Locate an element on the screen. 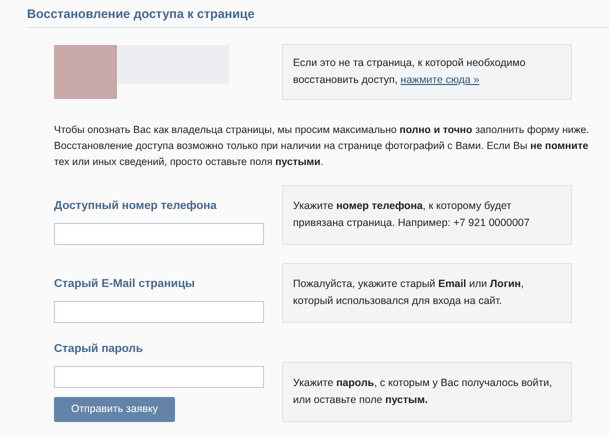 The image size is (609, 437). intro-paragraph: Чтобы опознать Вас как владельца страницы, мы просим максимально полно и точно заполнить форму ниже. Восстановление доступа возможно только при наличии на странице фотографий с Вами. Если Вы не помните тех или иных сведений, просто оставьте поля пустыми. is located at coordinates (322, 147).